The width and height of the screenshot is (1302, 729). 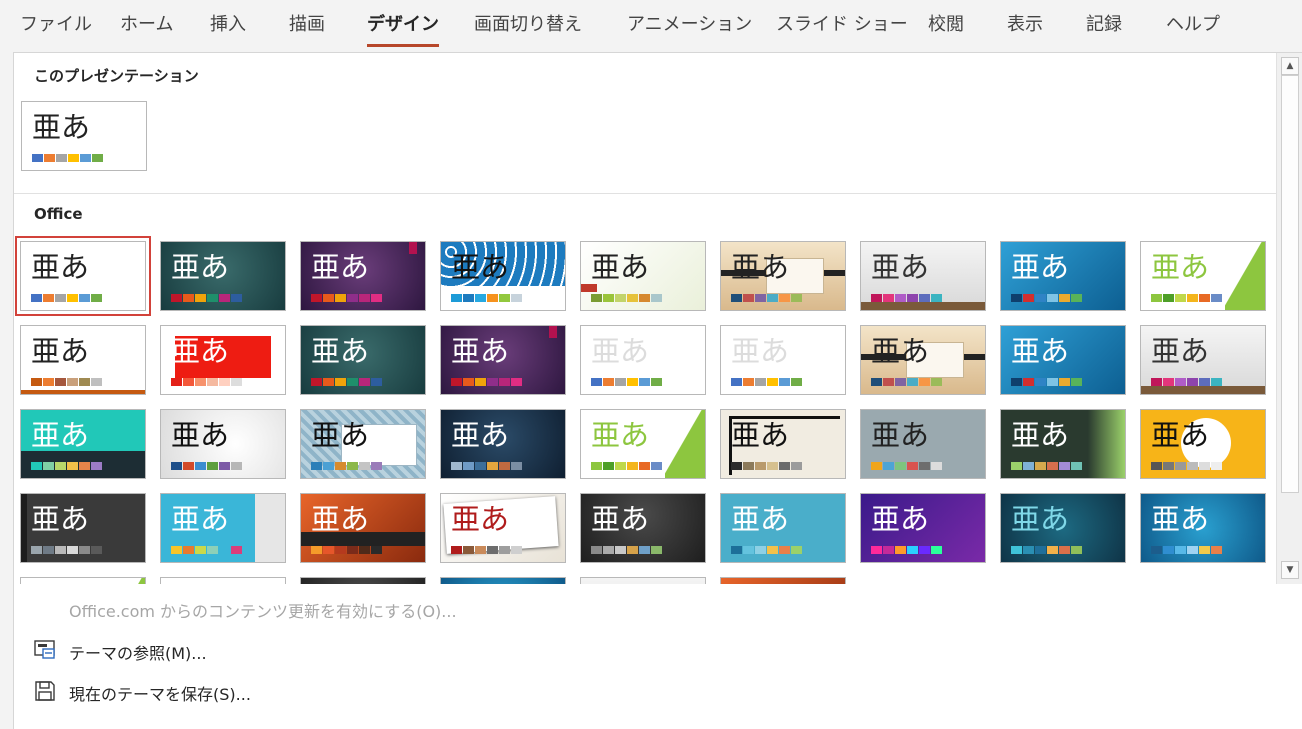 What do you see at coordinates (553, 332) in the screenshot?
I see `theme-tag` at bounding box center [553, 332].